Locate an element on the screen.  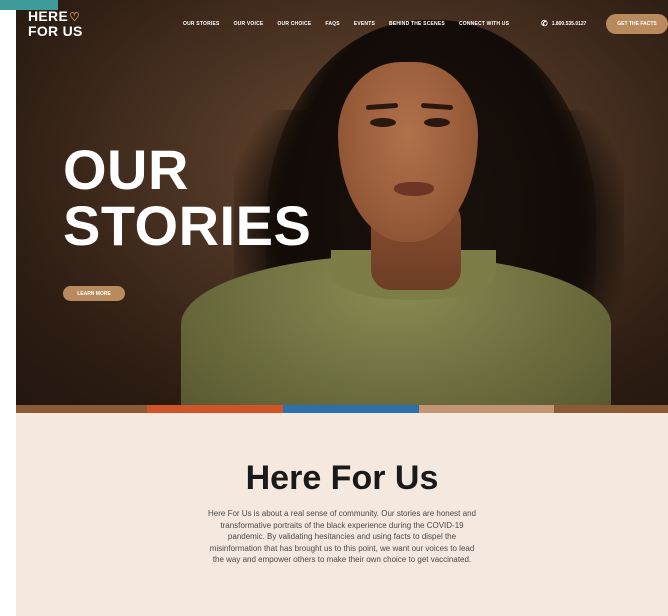
phone-number: 1.800.535.0127 is located at coordinates (569, 23).